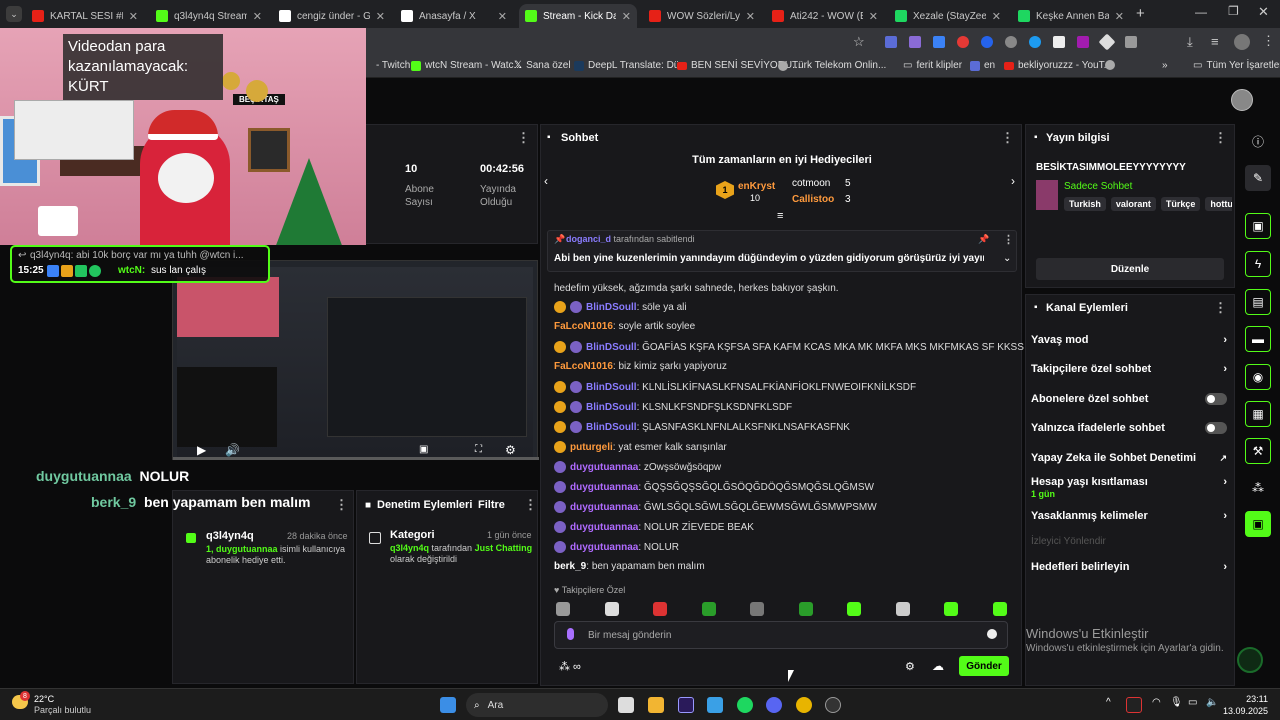 This screenshot has width=1280, height=720. Describe the element at coordinates (1258, 377) in the screenshot. I see `broadcast-icon: ◉` at that location.